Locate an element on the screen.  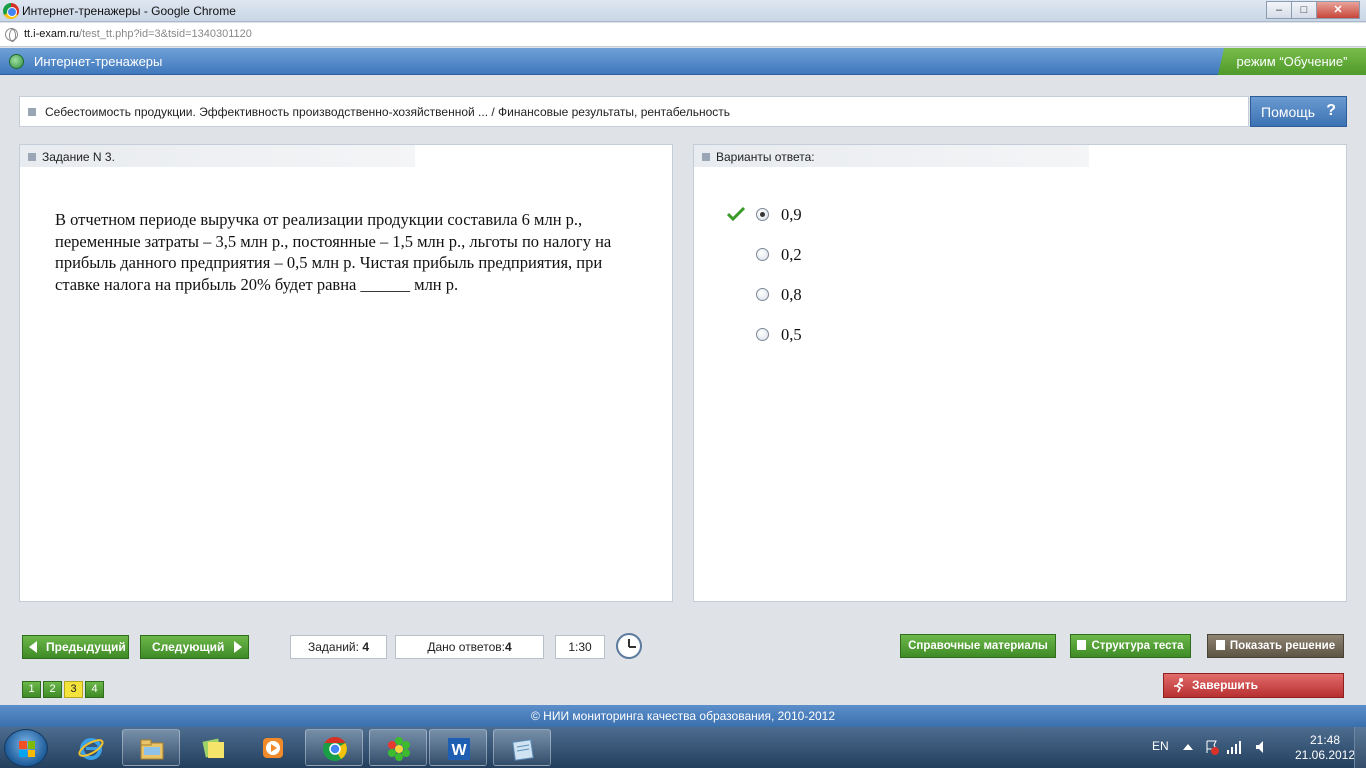
chrome-logo-icon is located at coordinates (11, 11).